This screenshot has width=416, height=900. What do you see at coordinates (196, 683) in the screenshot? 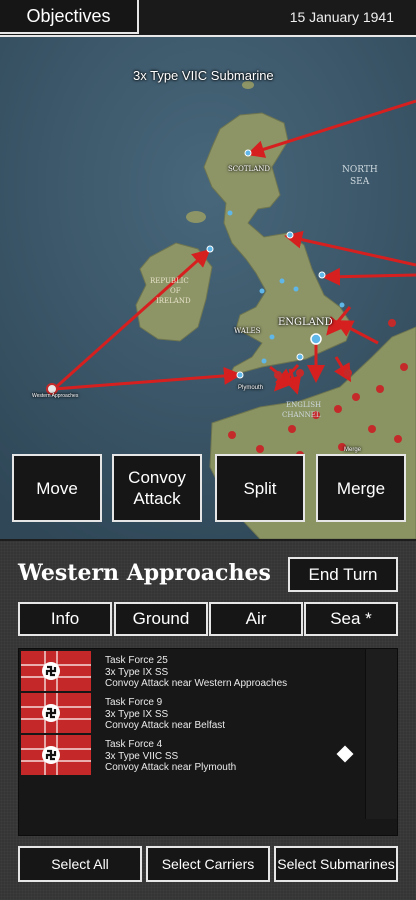
I see `task-force-mission: Convoy Attack near Western Approaches` at bounding box center [196, 683].